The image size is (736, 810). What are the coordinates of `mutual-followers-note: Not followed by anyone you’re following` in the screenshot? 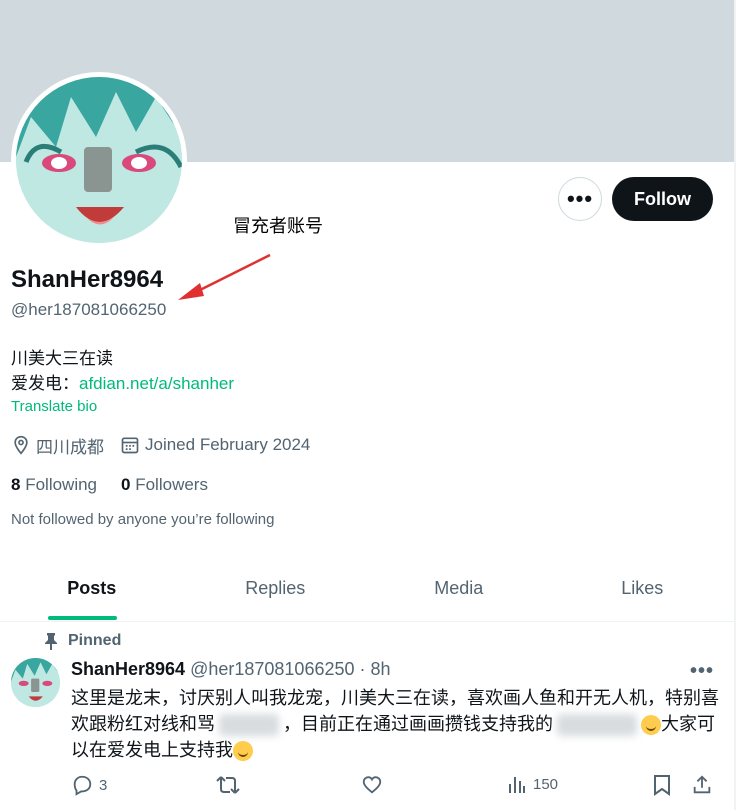 It's located at (143, 519).